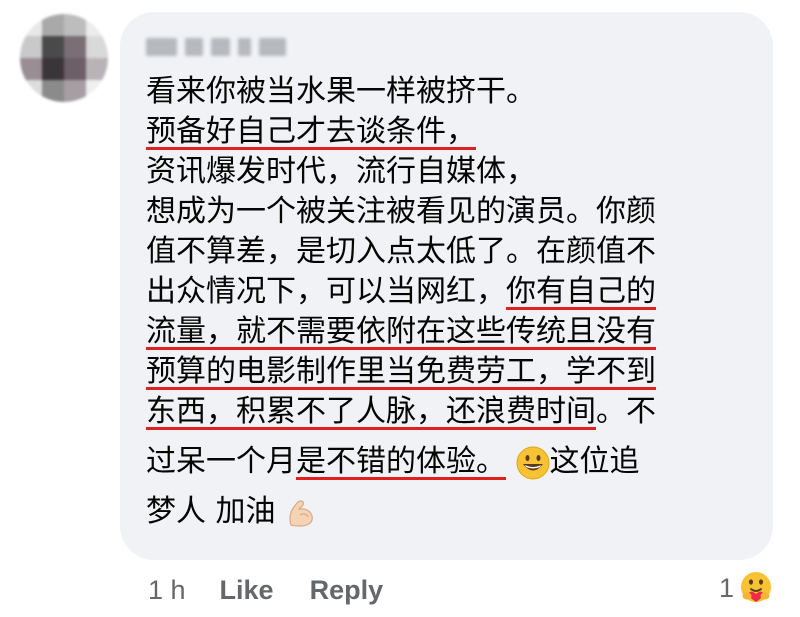  What do you see at coordinates (64, 58) in the screenshot?
I see `avatar` at bounding box center [64, 58].